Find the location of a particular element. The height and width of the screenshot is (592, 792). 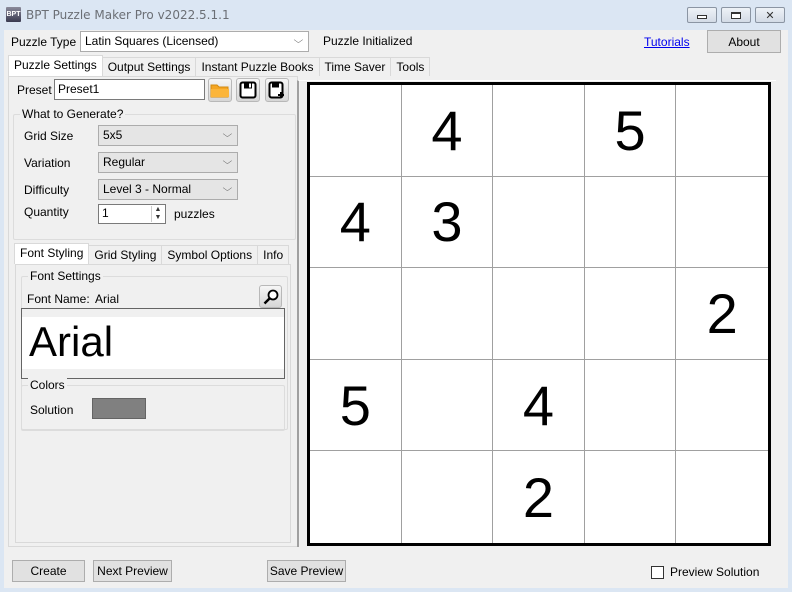

maximize-icon is located at coordinates (736, 15).